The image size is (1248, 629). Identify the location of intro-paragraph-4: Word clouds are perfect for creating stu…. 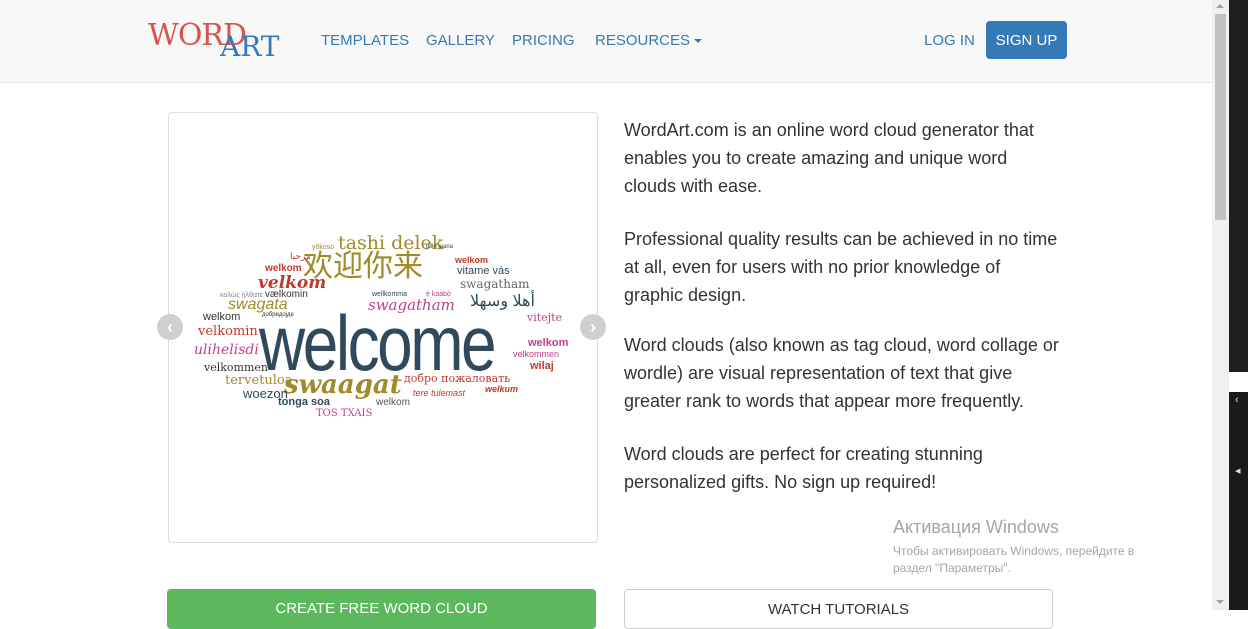
(803, 468).